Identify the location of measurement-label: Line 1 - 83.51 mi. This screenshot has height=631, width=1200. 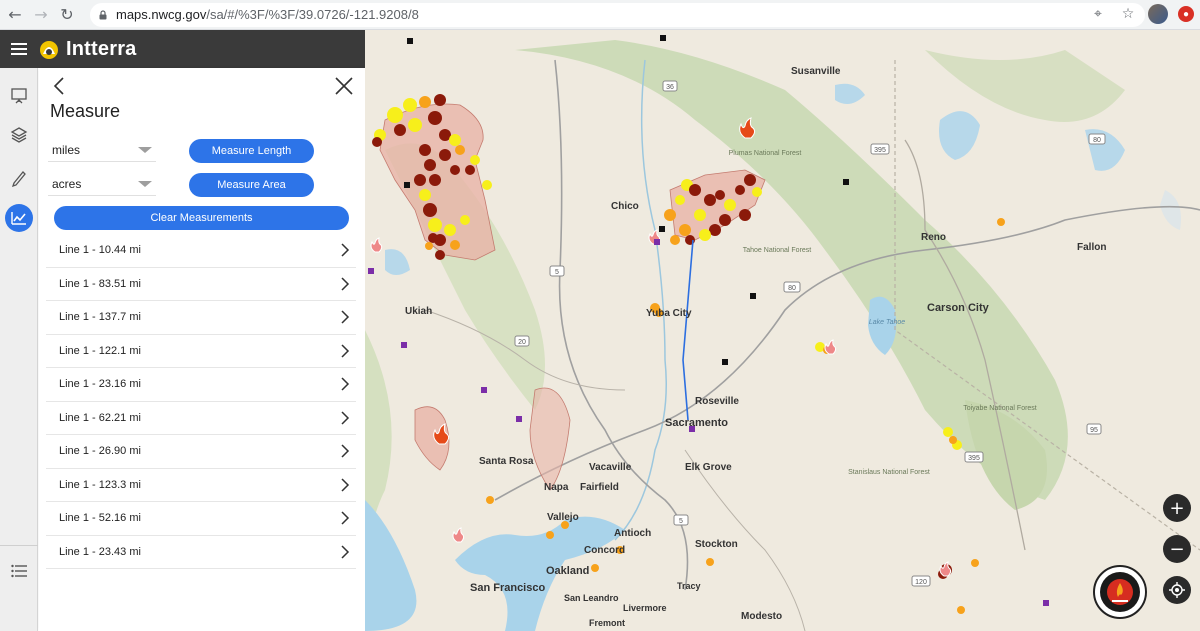
(100, 283).